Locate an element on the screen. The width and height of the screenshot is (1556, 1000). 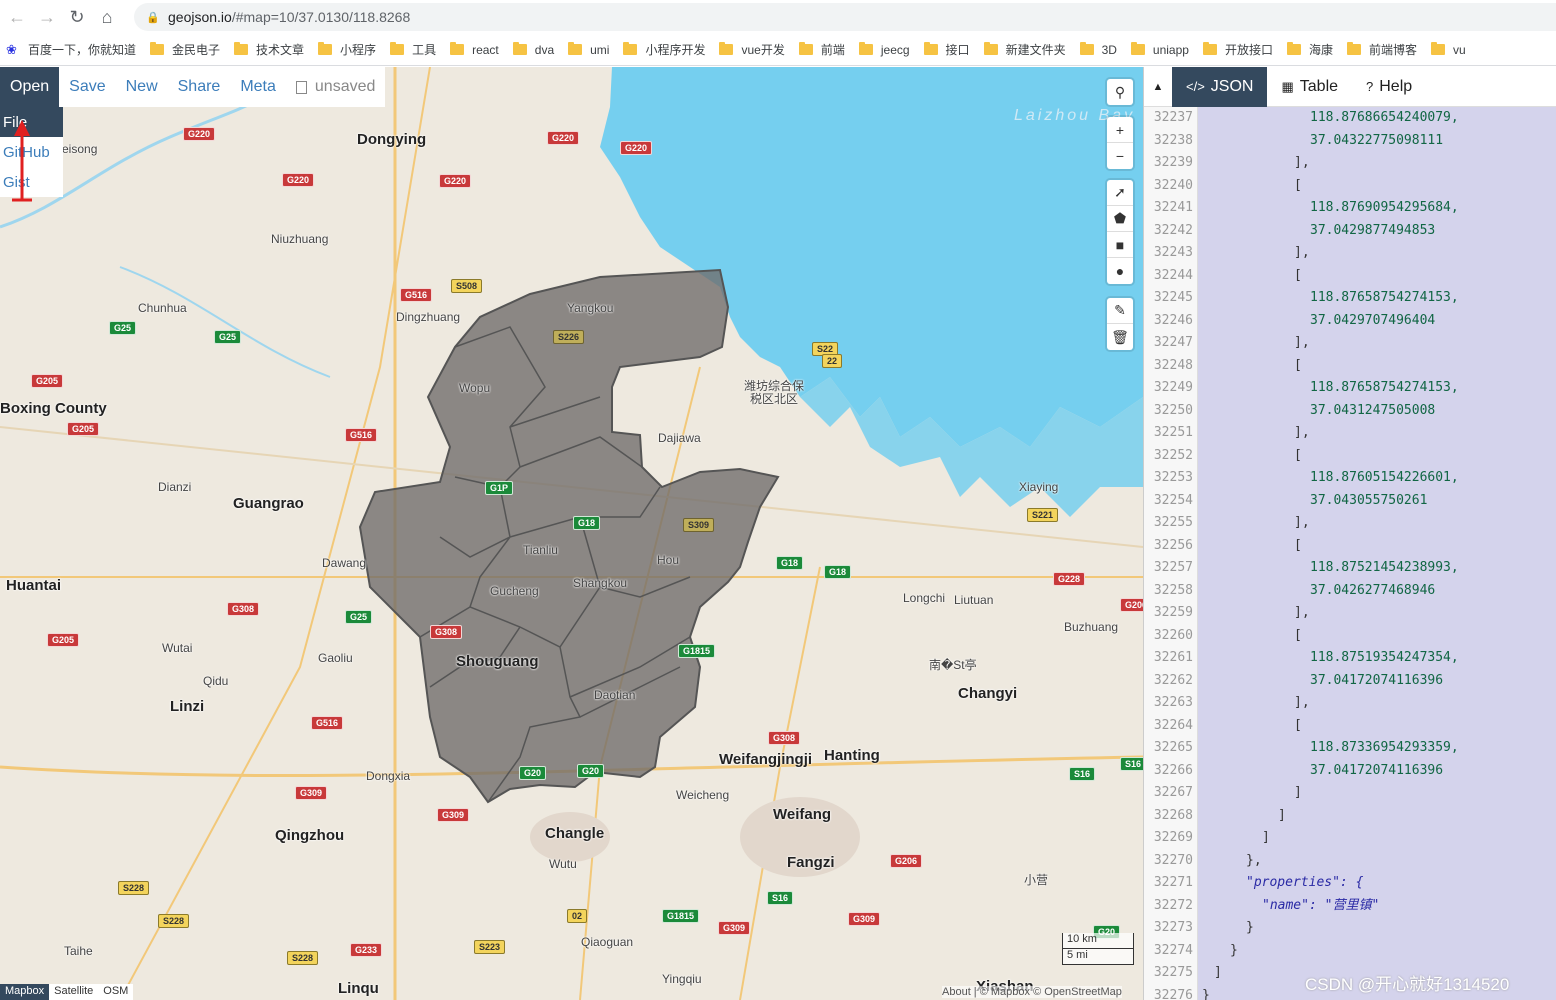
code-line: ] is located at coordinates (1377, 816).